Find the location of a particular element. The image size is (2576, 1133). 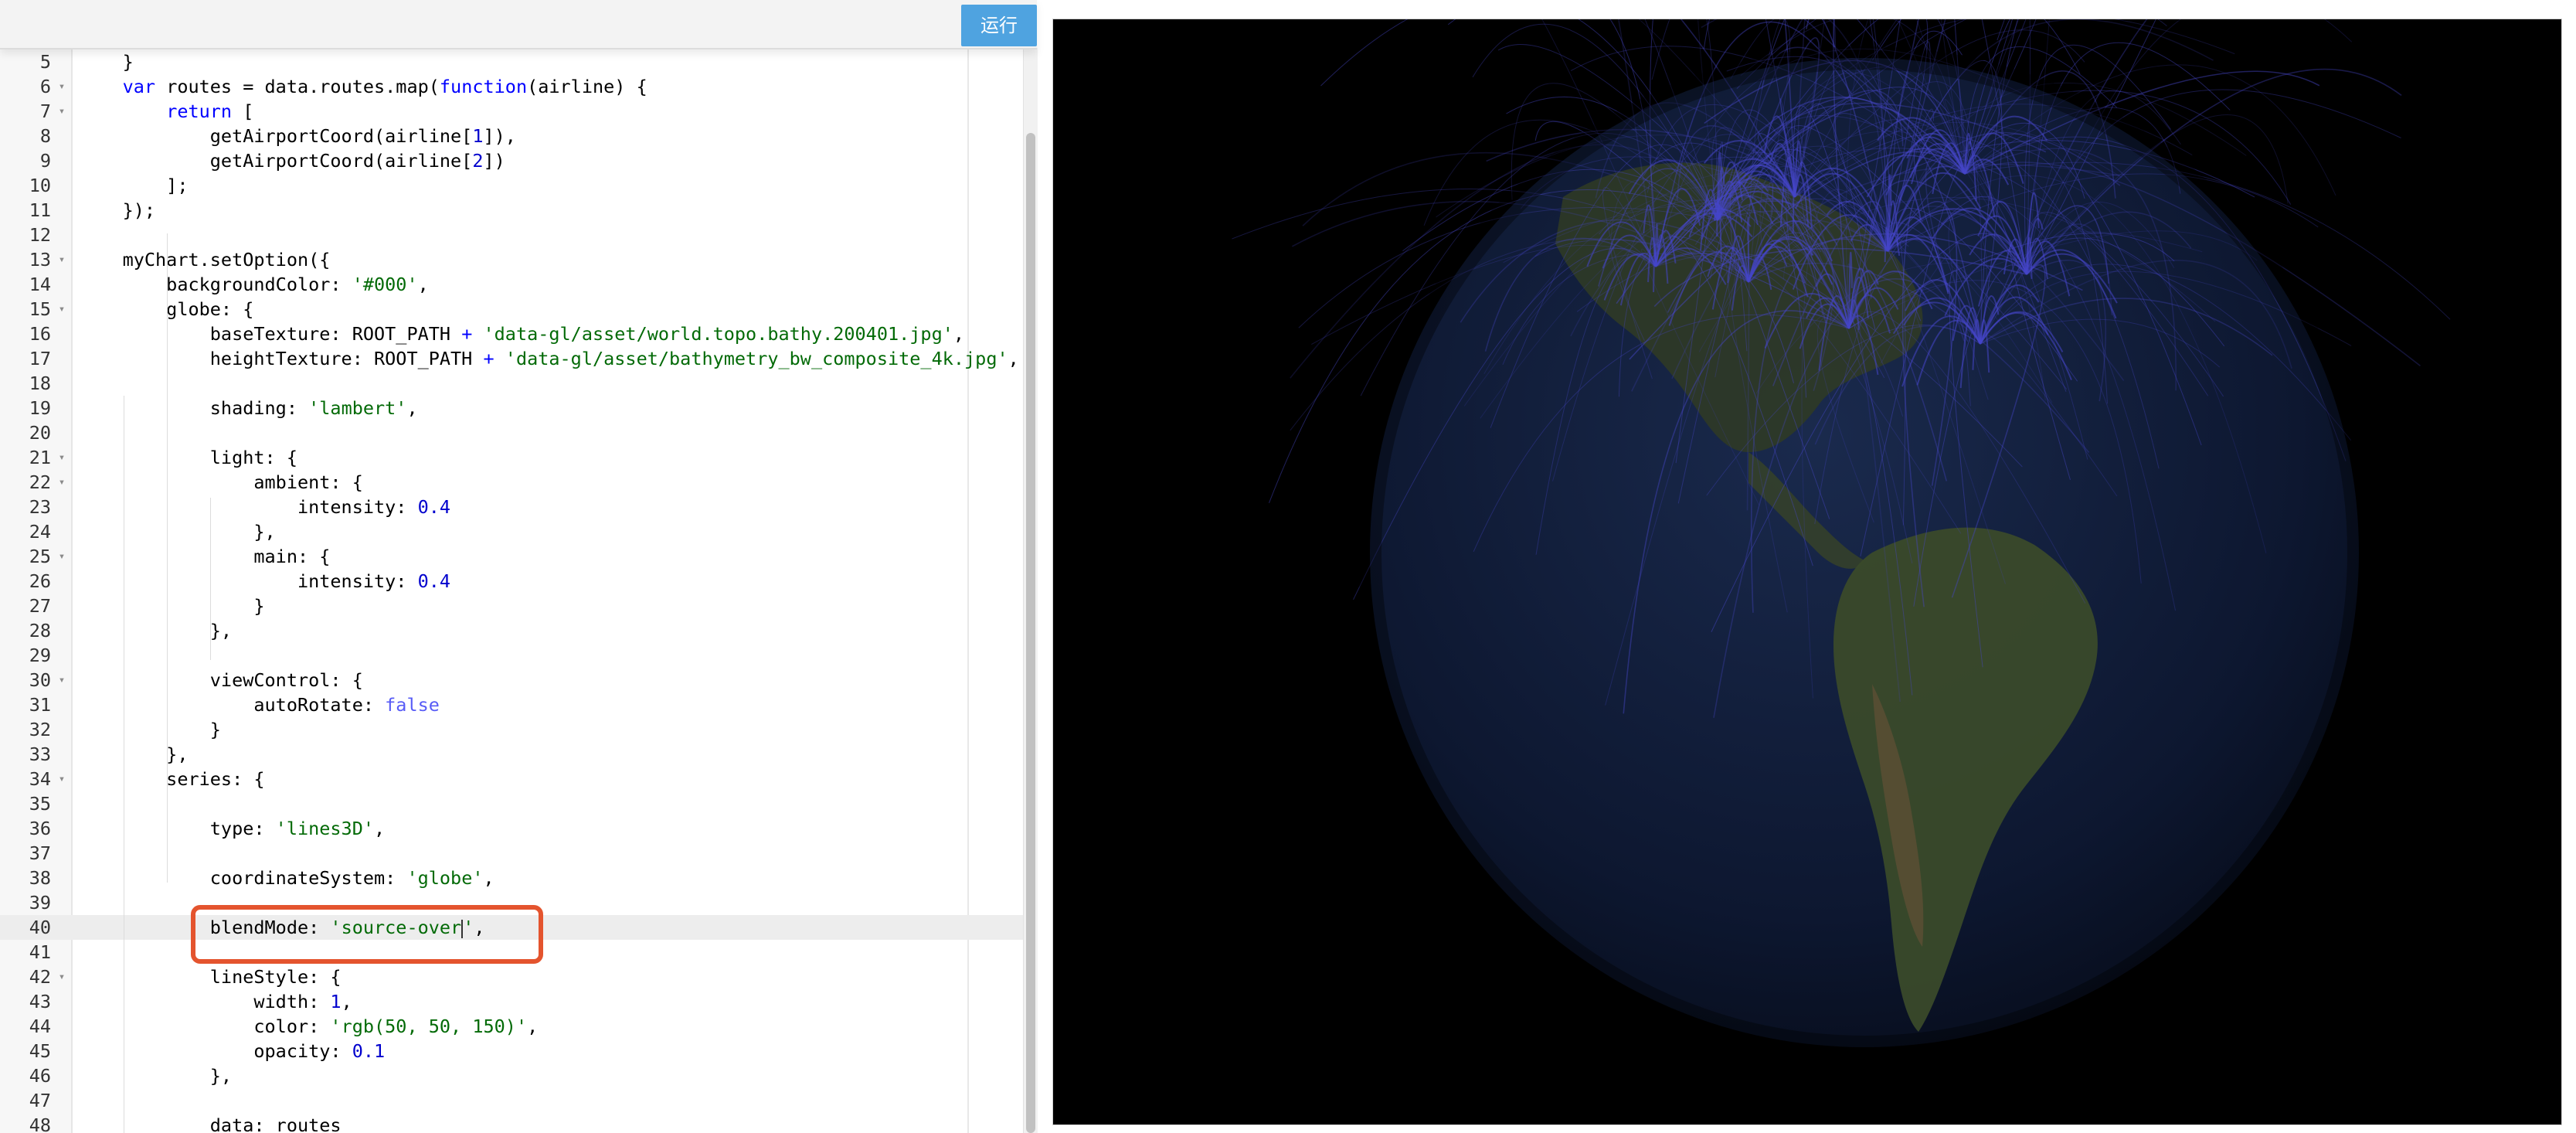

code-line: 12 is located at coordinates (511, 235).